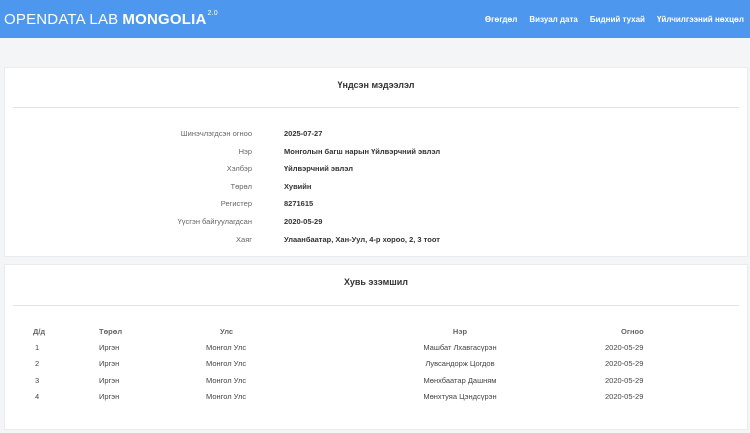 This screenshot has width=750, height=433. I want to click on cell-name: Мөнхтуяа Цэндсүрэн, so click(460, 397).